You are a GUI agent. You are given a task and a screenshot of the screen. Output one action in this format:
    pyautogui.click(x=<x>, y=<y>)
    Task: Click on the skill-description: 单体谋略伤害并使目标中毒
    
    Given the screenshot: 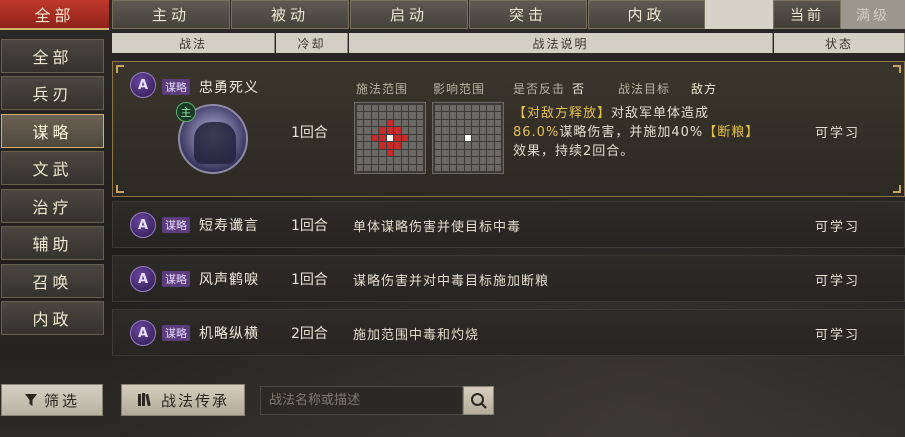 What is the action you would take?
    pyautogui.click(x=437, y=227)
    